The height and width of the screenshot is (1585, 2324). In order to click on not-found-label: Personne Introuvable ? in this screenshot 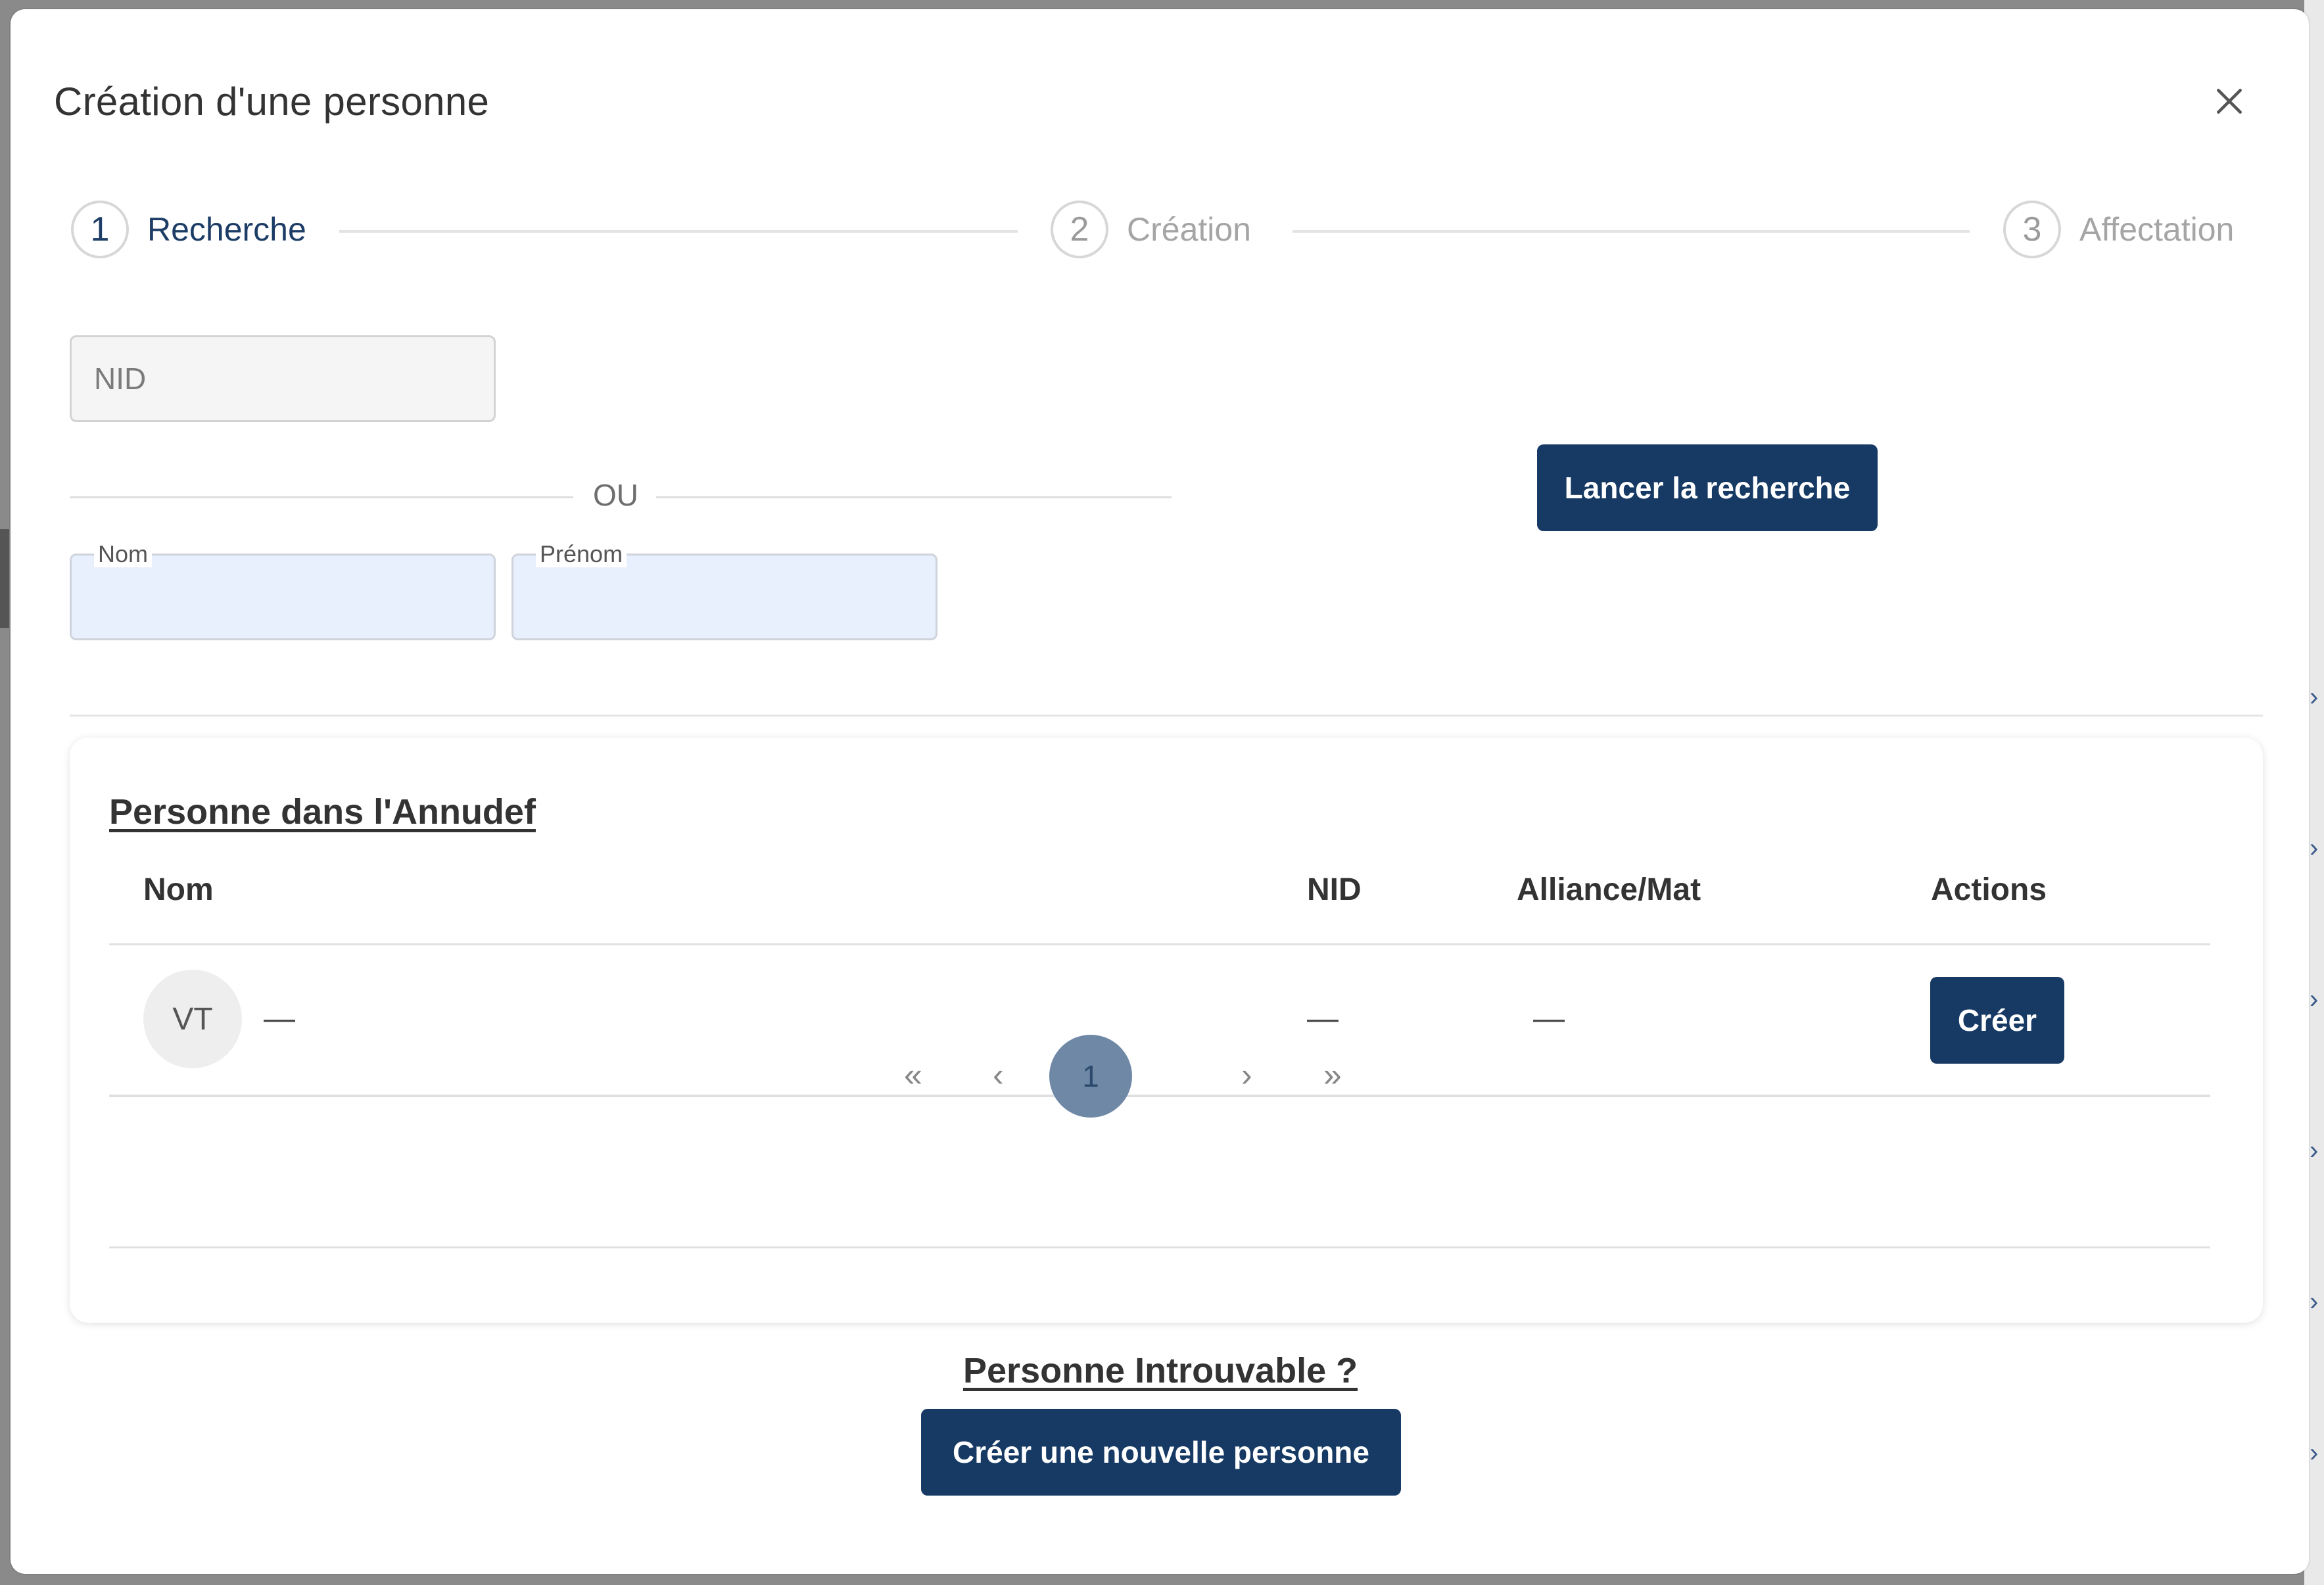, I will do `click(1161, 1370)`.